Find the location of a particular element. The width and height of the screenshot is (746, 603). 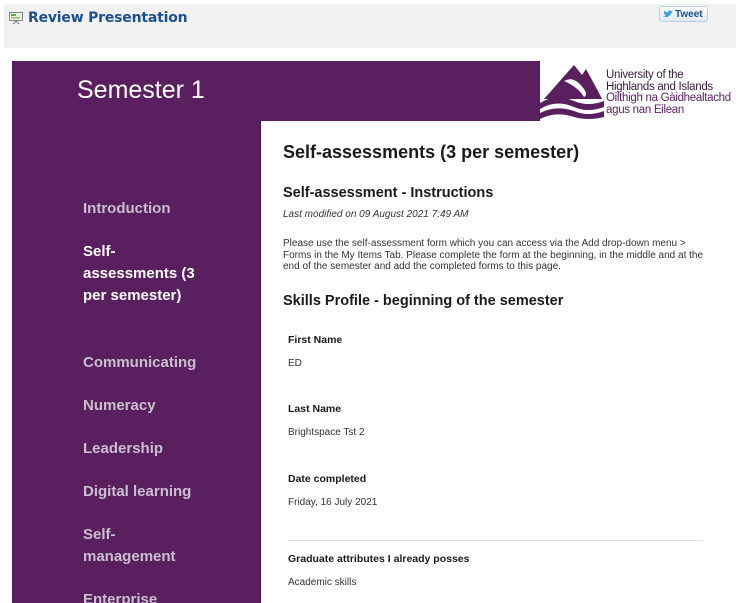

sidebar-item-introduction: Introduction is located at coordinates (143, 209).